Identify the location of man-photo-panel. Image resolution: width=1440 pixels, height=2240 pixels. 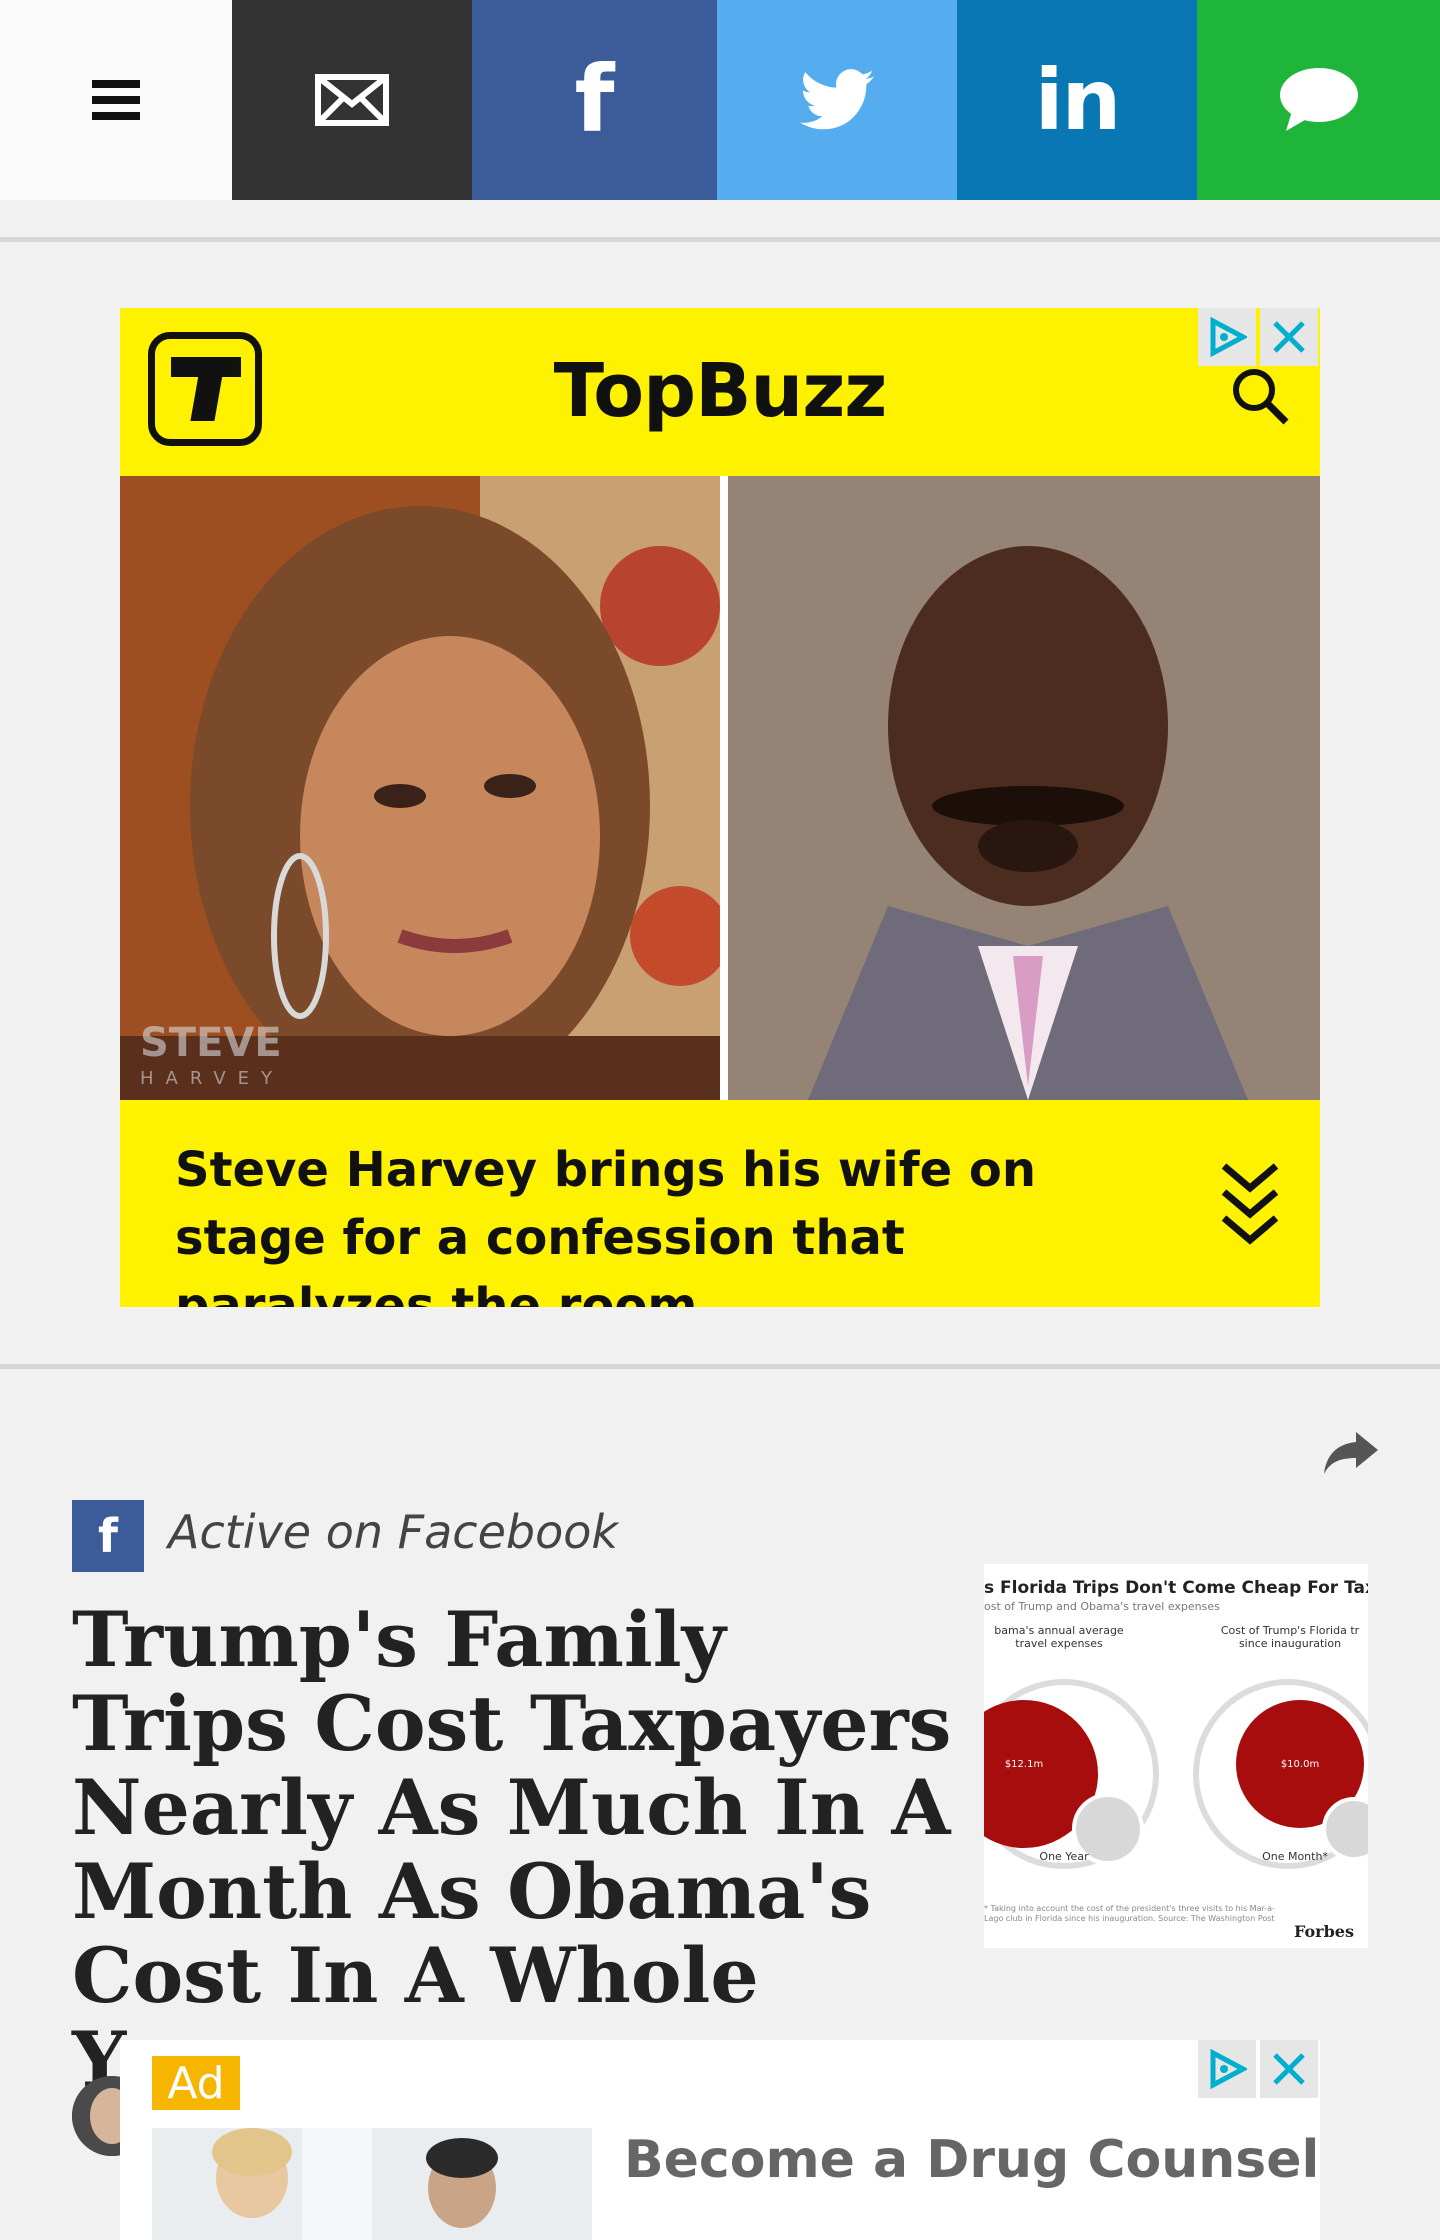
(1020, 788).